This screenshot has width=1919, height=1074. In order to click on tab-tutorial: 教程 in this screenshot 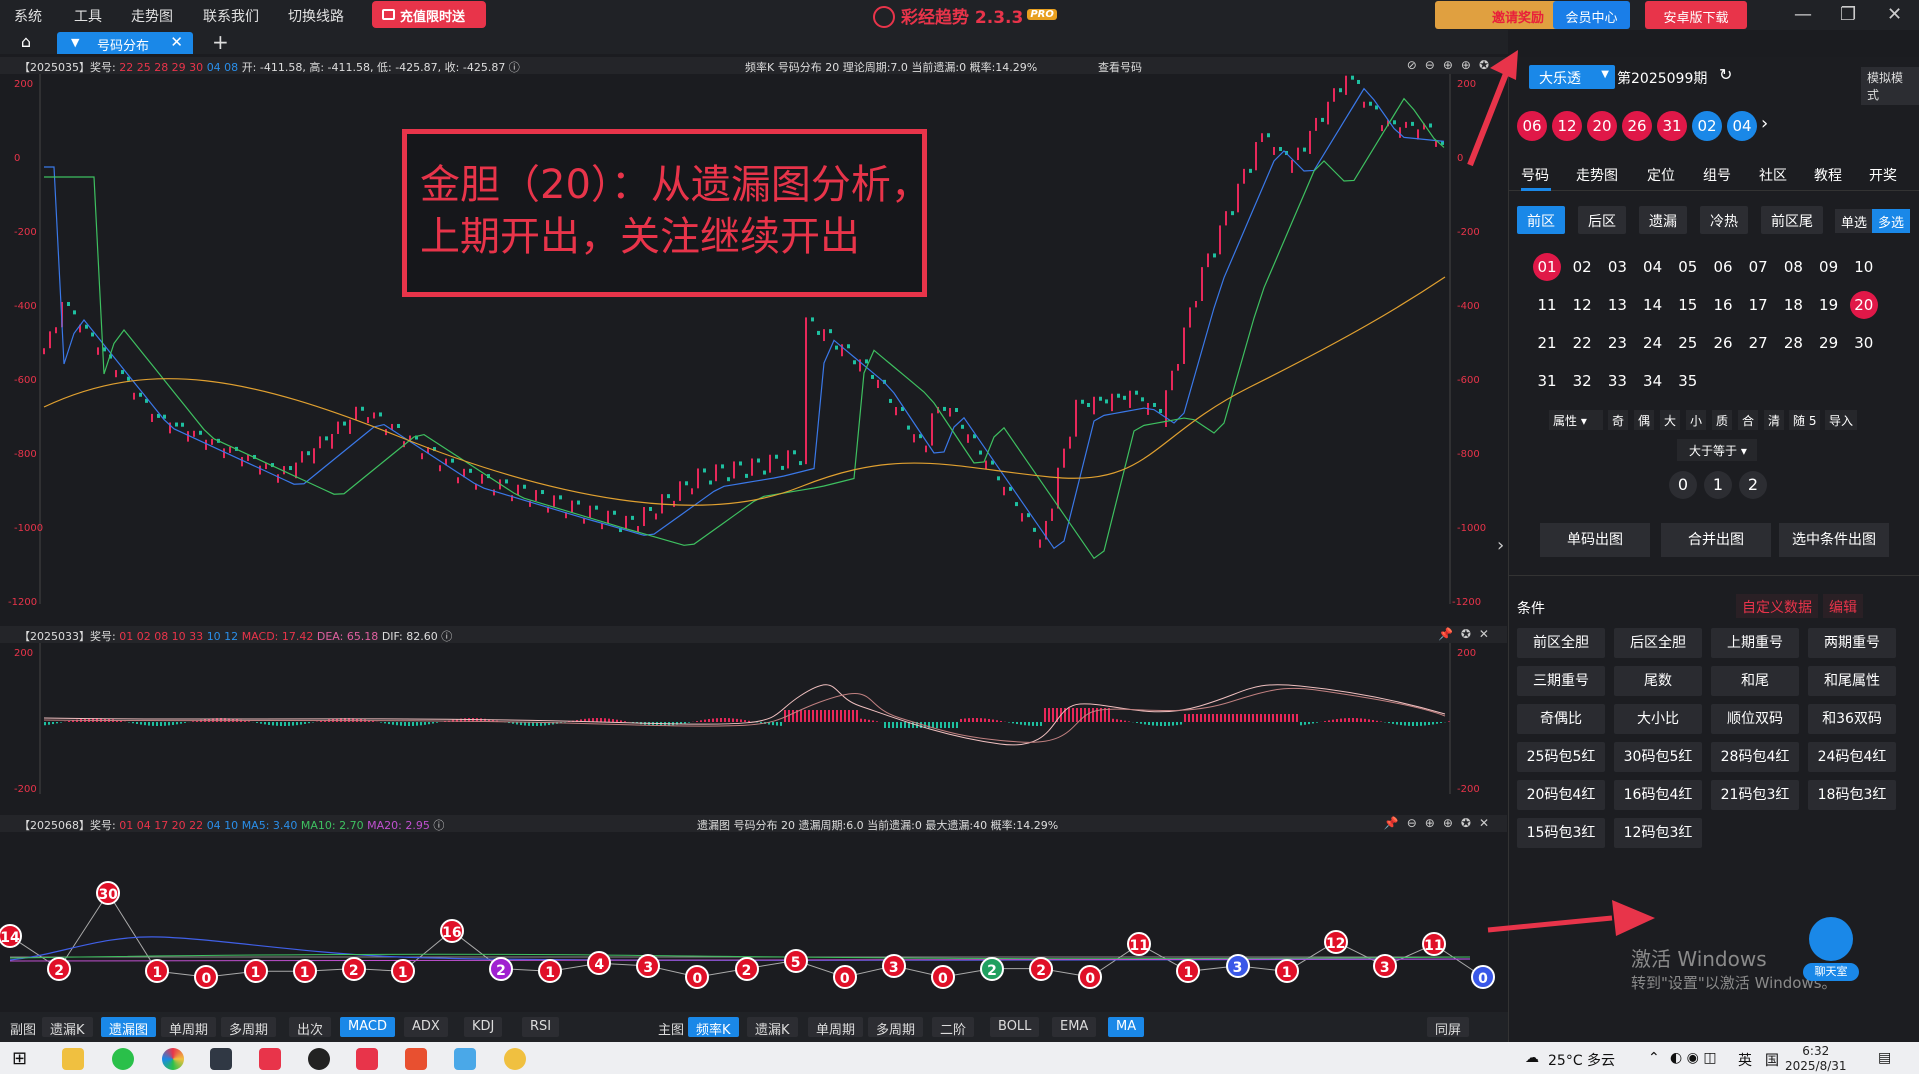, I will do `click(1828, 175)`.